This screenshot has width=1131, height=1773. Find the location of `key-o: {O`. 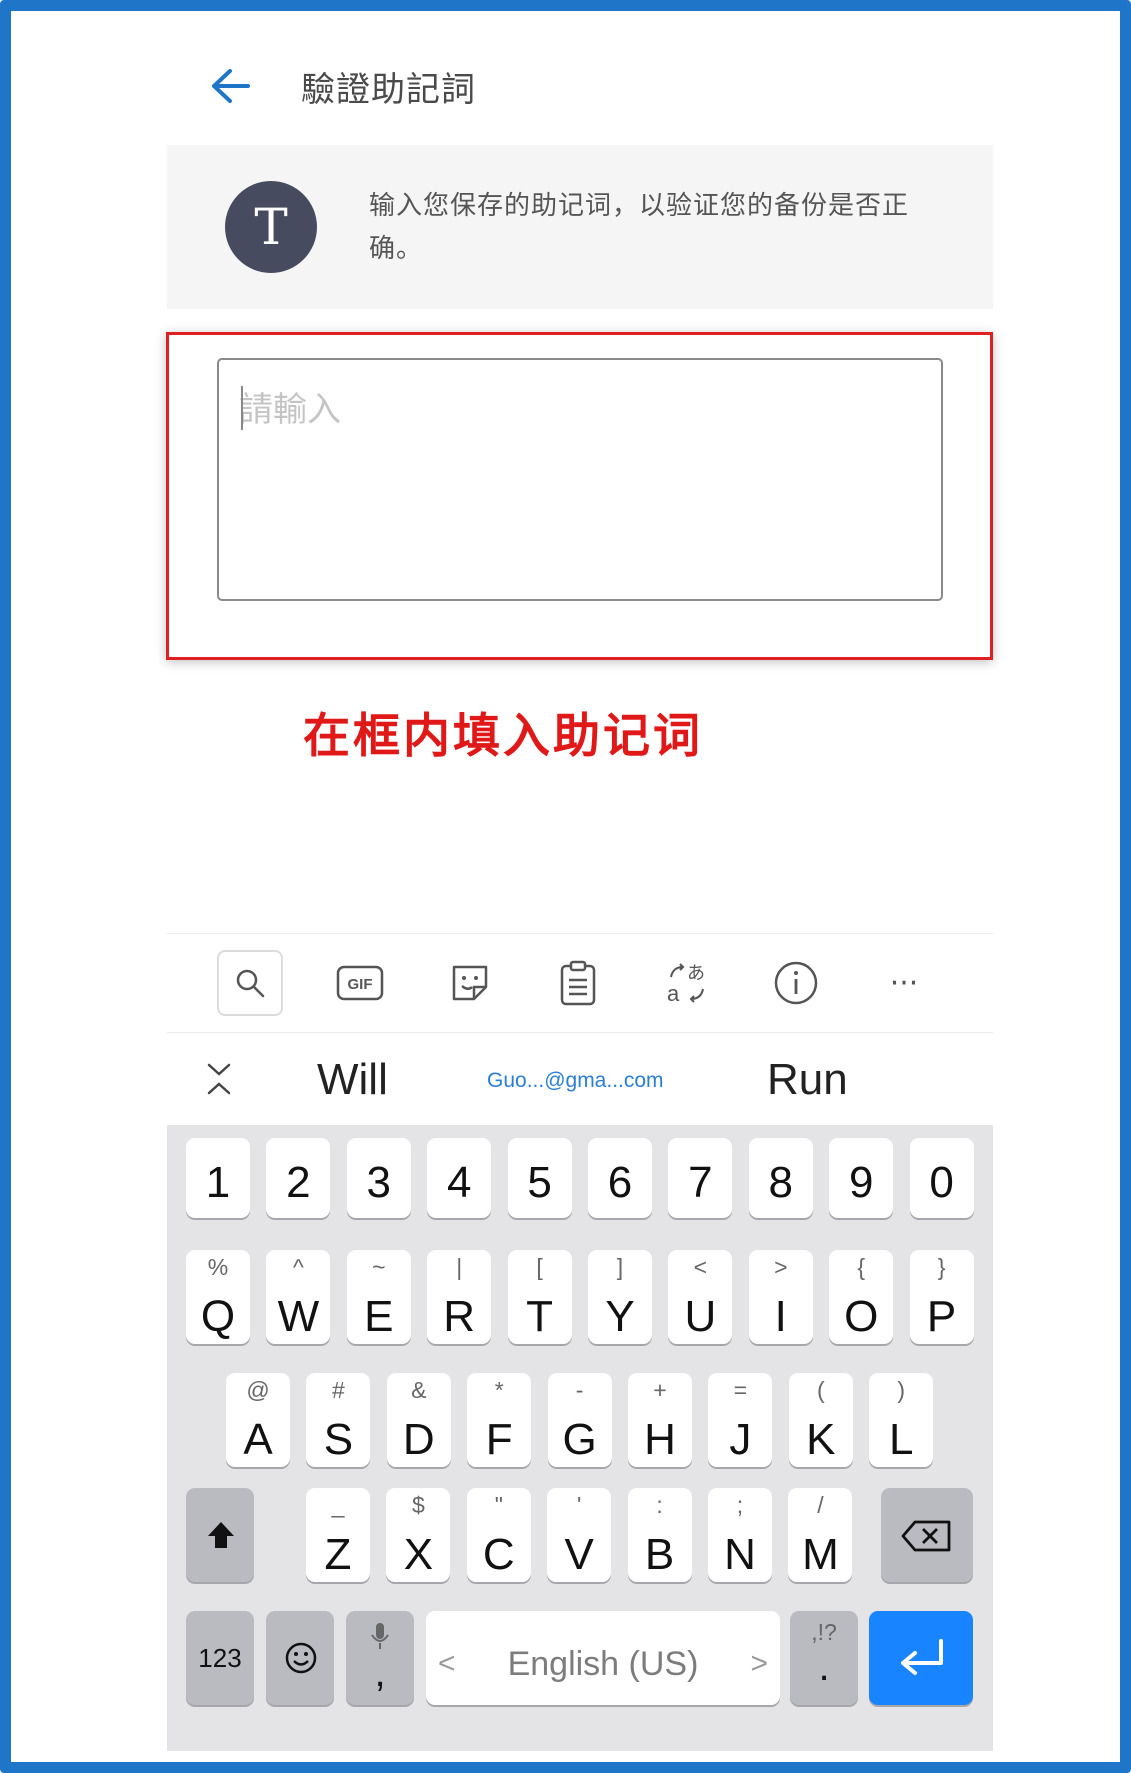

key-o: {O is located at coordinates (861, 1297).